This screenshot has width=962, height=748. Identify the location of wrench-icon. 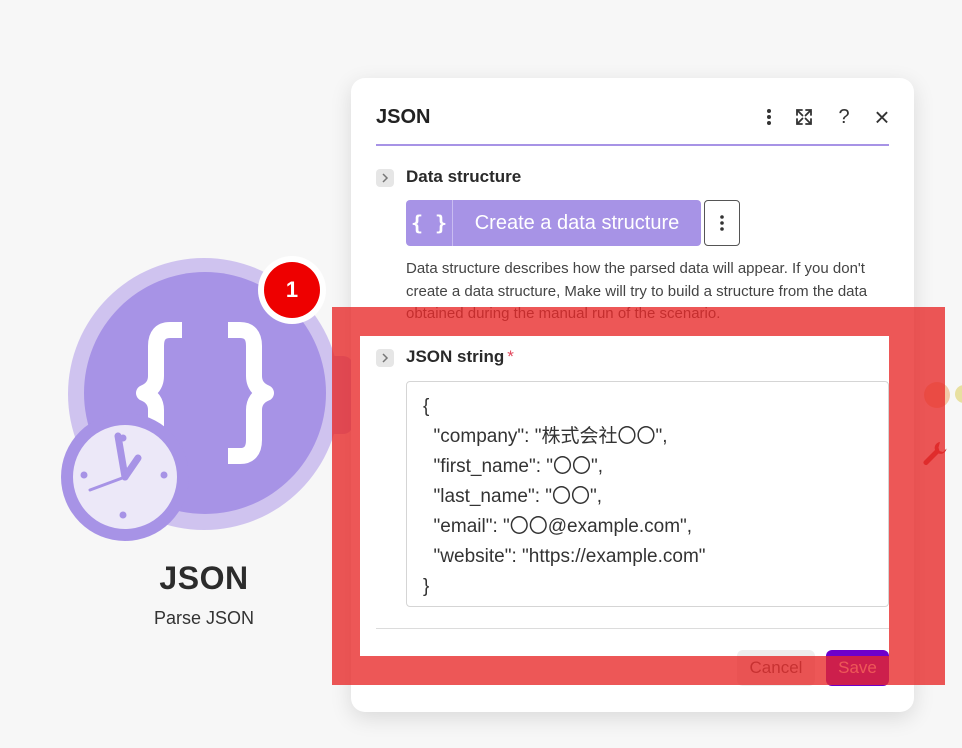
(935, 453).